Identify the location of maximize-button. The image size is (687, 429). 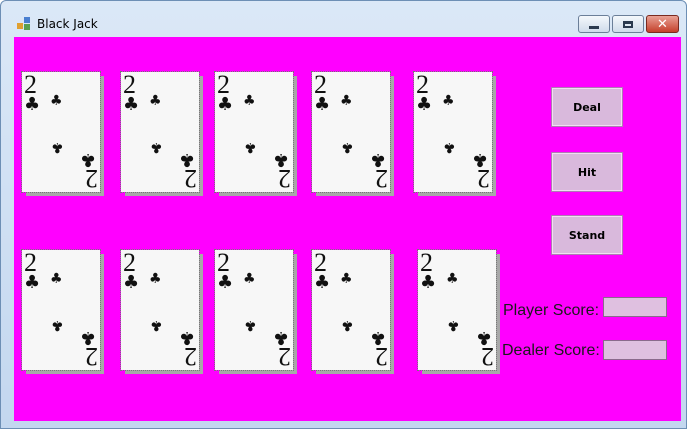
(628, 24).